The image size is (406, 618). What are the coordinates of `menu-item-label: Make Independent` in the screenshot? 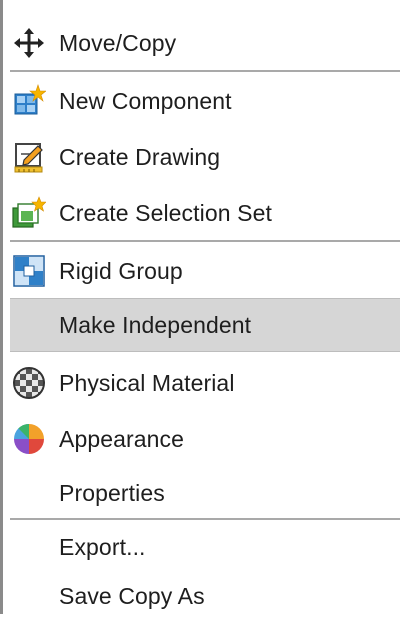 It's located at (155, 324).